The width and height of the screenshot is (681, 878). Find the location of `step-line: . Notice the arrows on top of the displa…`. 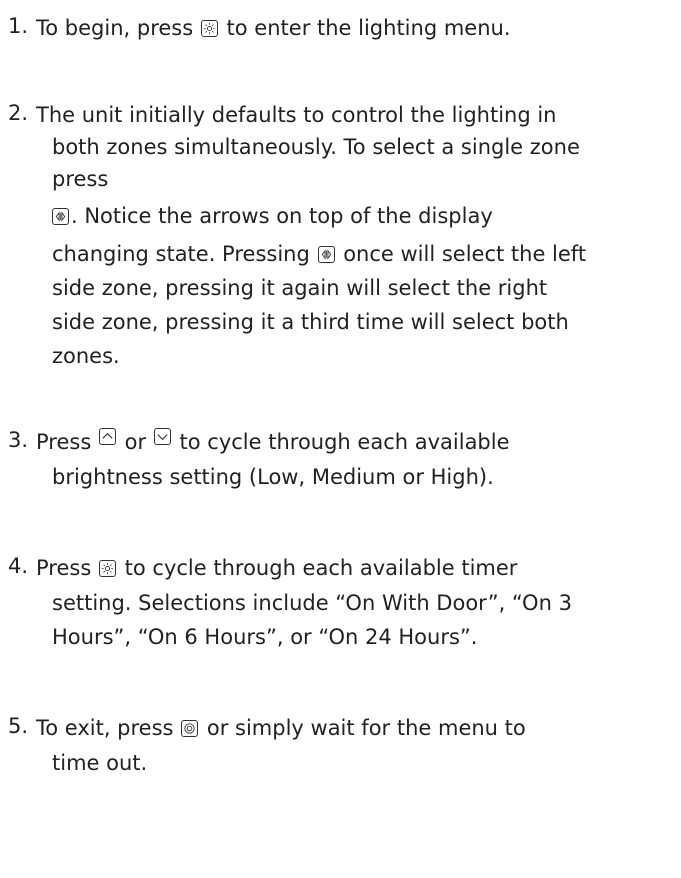

step-line: . Notice the arrows on top of the displa… is located at coordinates (272, 216).